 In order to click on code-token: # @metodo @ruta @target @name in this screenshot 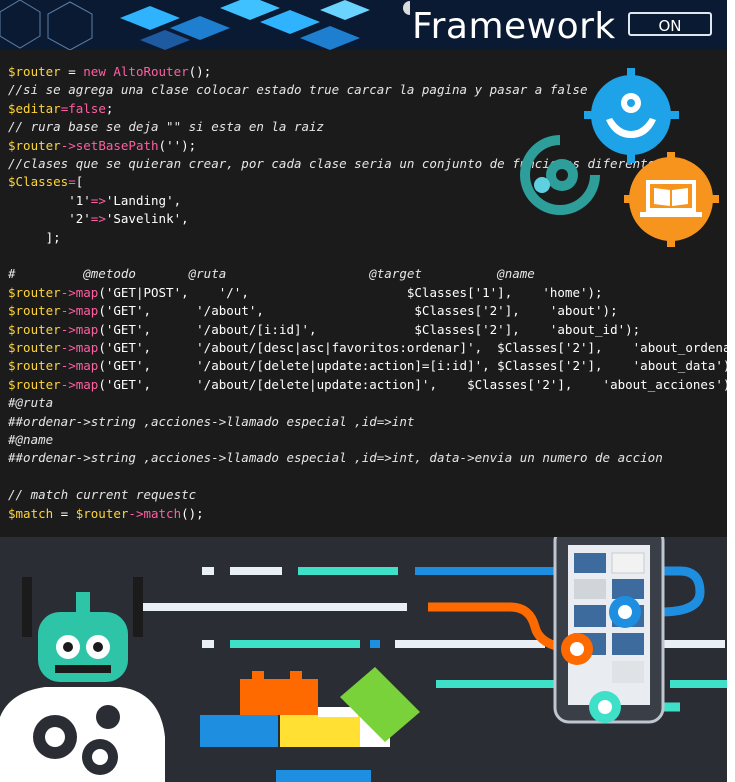, I will do `click(271, 274)`.